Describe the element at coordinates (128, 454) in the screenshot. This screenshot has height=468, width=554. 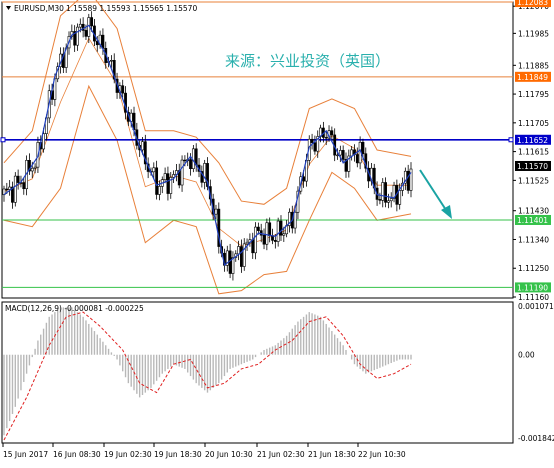
I see `time-tick-label: 19 Jun 02:30` at that location.